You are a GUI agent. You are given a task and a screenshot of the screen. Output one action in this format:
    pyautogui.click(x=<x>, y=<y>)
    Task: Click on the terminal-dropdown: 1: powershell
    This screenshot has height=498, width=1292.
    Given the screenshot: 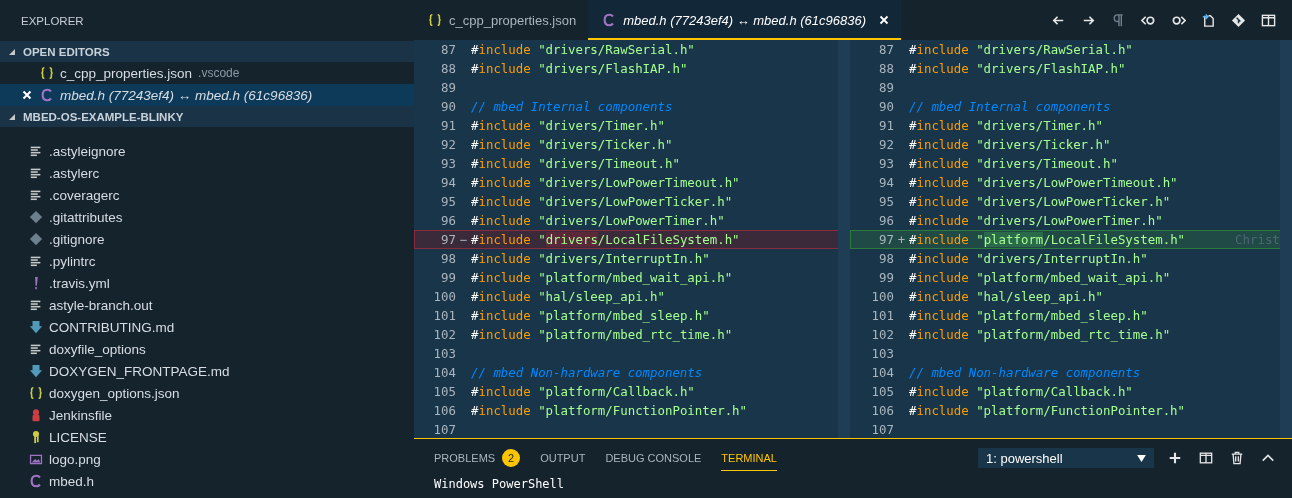 What is the action you would take?
    pyautogui.click(x=1066, y=458)
    